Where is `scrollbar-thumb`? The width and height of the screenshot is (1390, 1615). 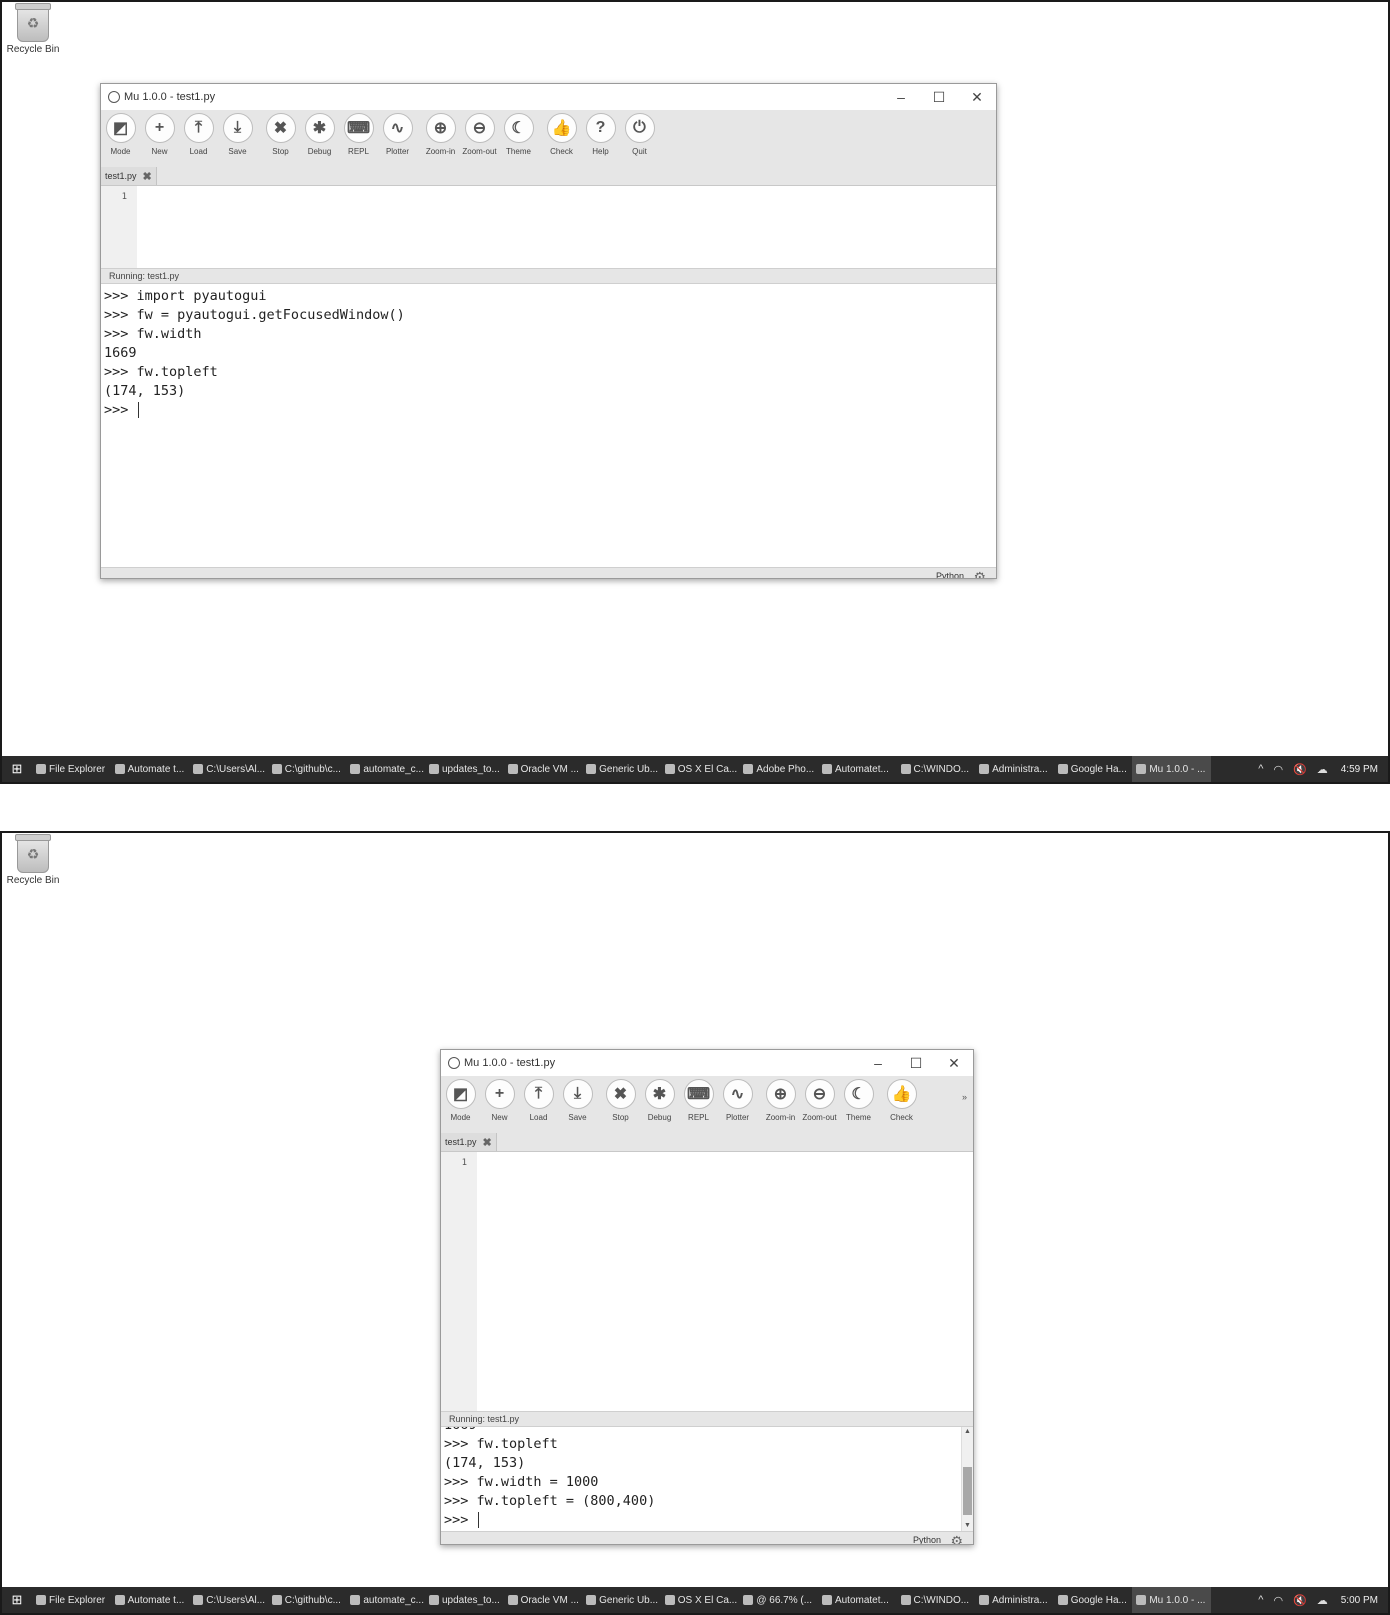 scrollbar-thumb is located at coordinates (967, 1491).